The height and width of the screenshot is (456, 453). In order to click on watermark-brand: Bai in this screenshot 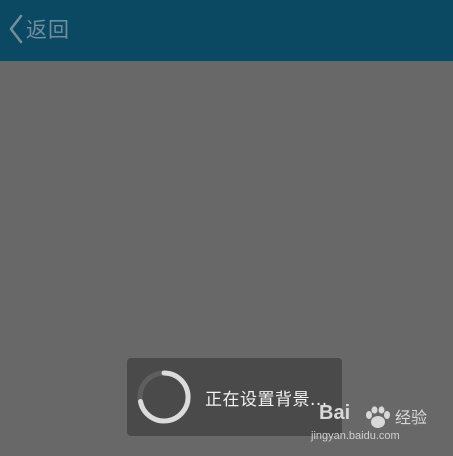, I will do `click(335, 413)`.